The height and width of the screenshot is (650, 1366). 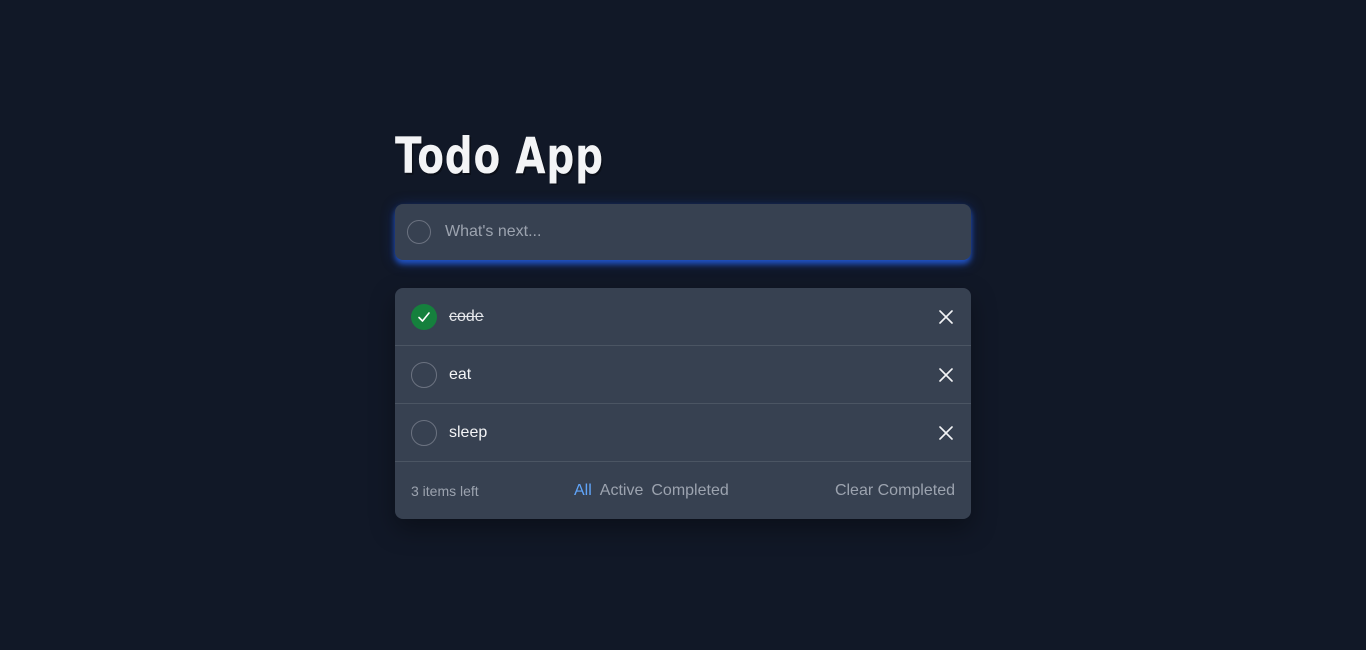 What do you see at coordinates (468, 432) in the screenshot?
I see `todo-label: sleep` at bounding box center [468, 432].